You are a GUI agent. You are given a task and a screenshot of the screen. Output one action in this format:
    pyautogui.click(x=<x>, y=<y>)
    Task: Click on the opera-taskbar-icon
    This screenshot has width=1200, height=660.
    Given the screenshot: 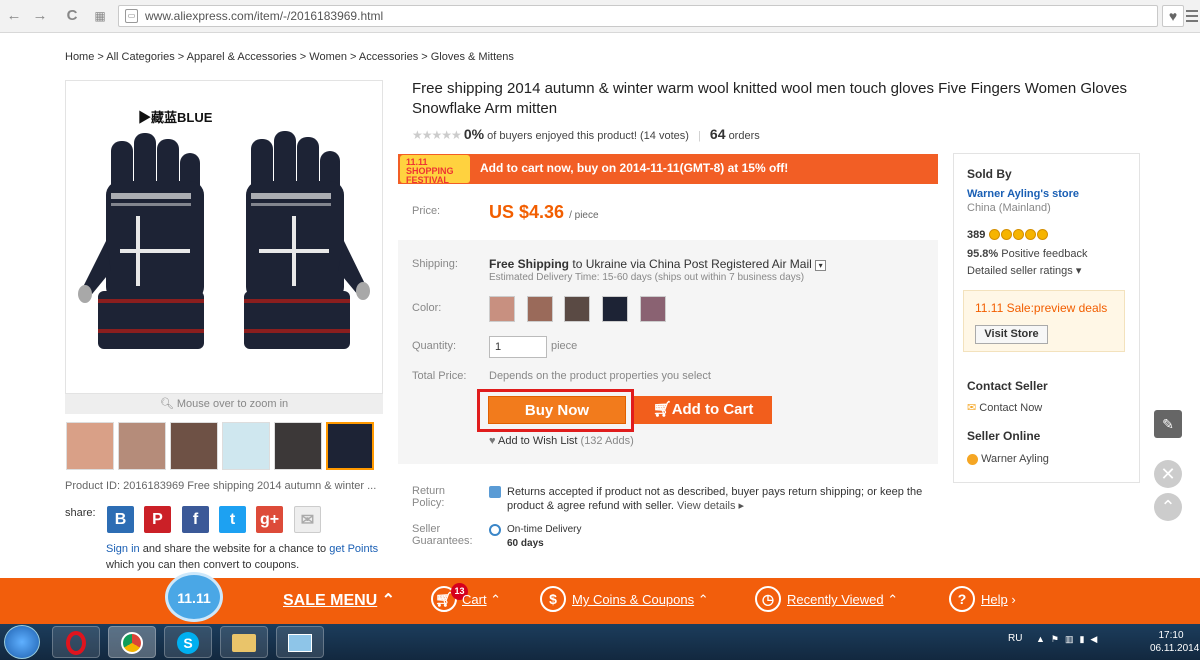 What is the action you would take?
    pyautogui.click(x=76, y=642)
    